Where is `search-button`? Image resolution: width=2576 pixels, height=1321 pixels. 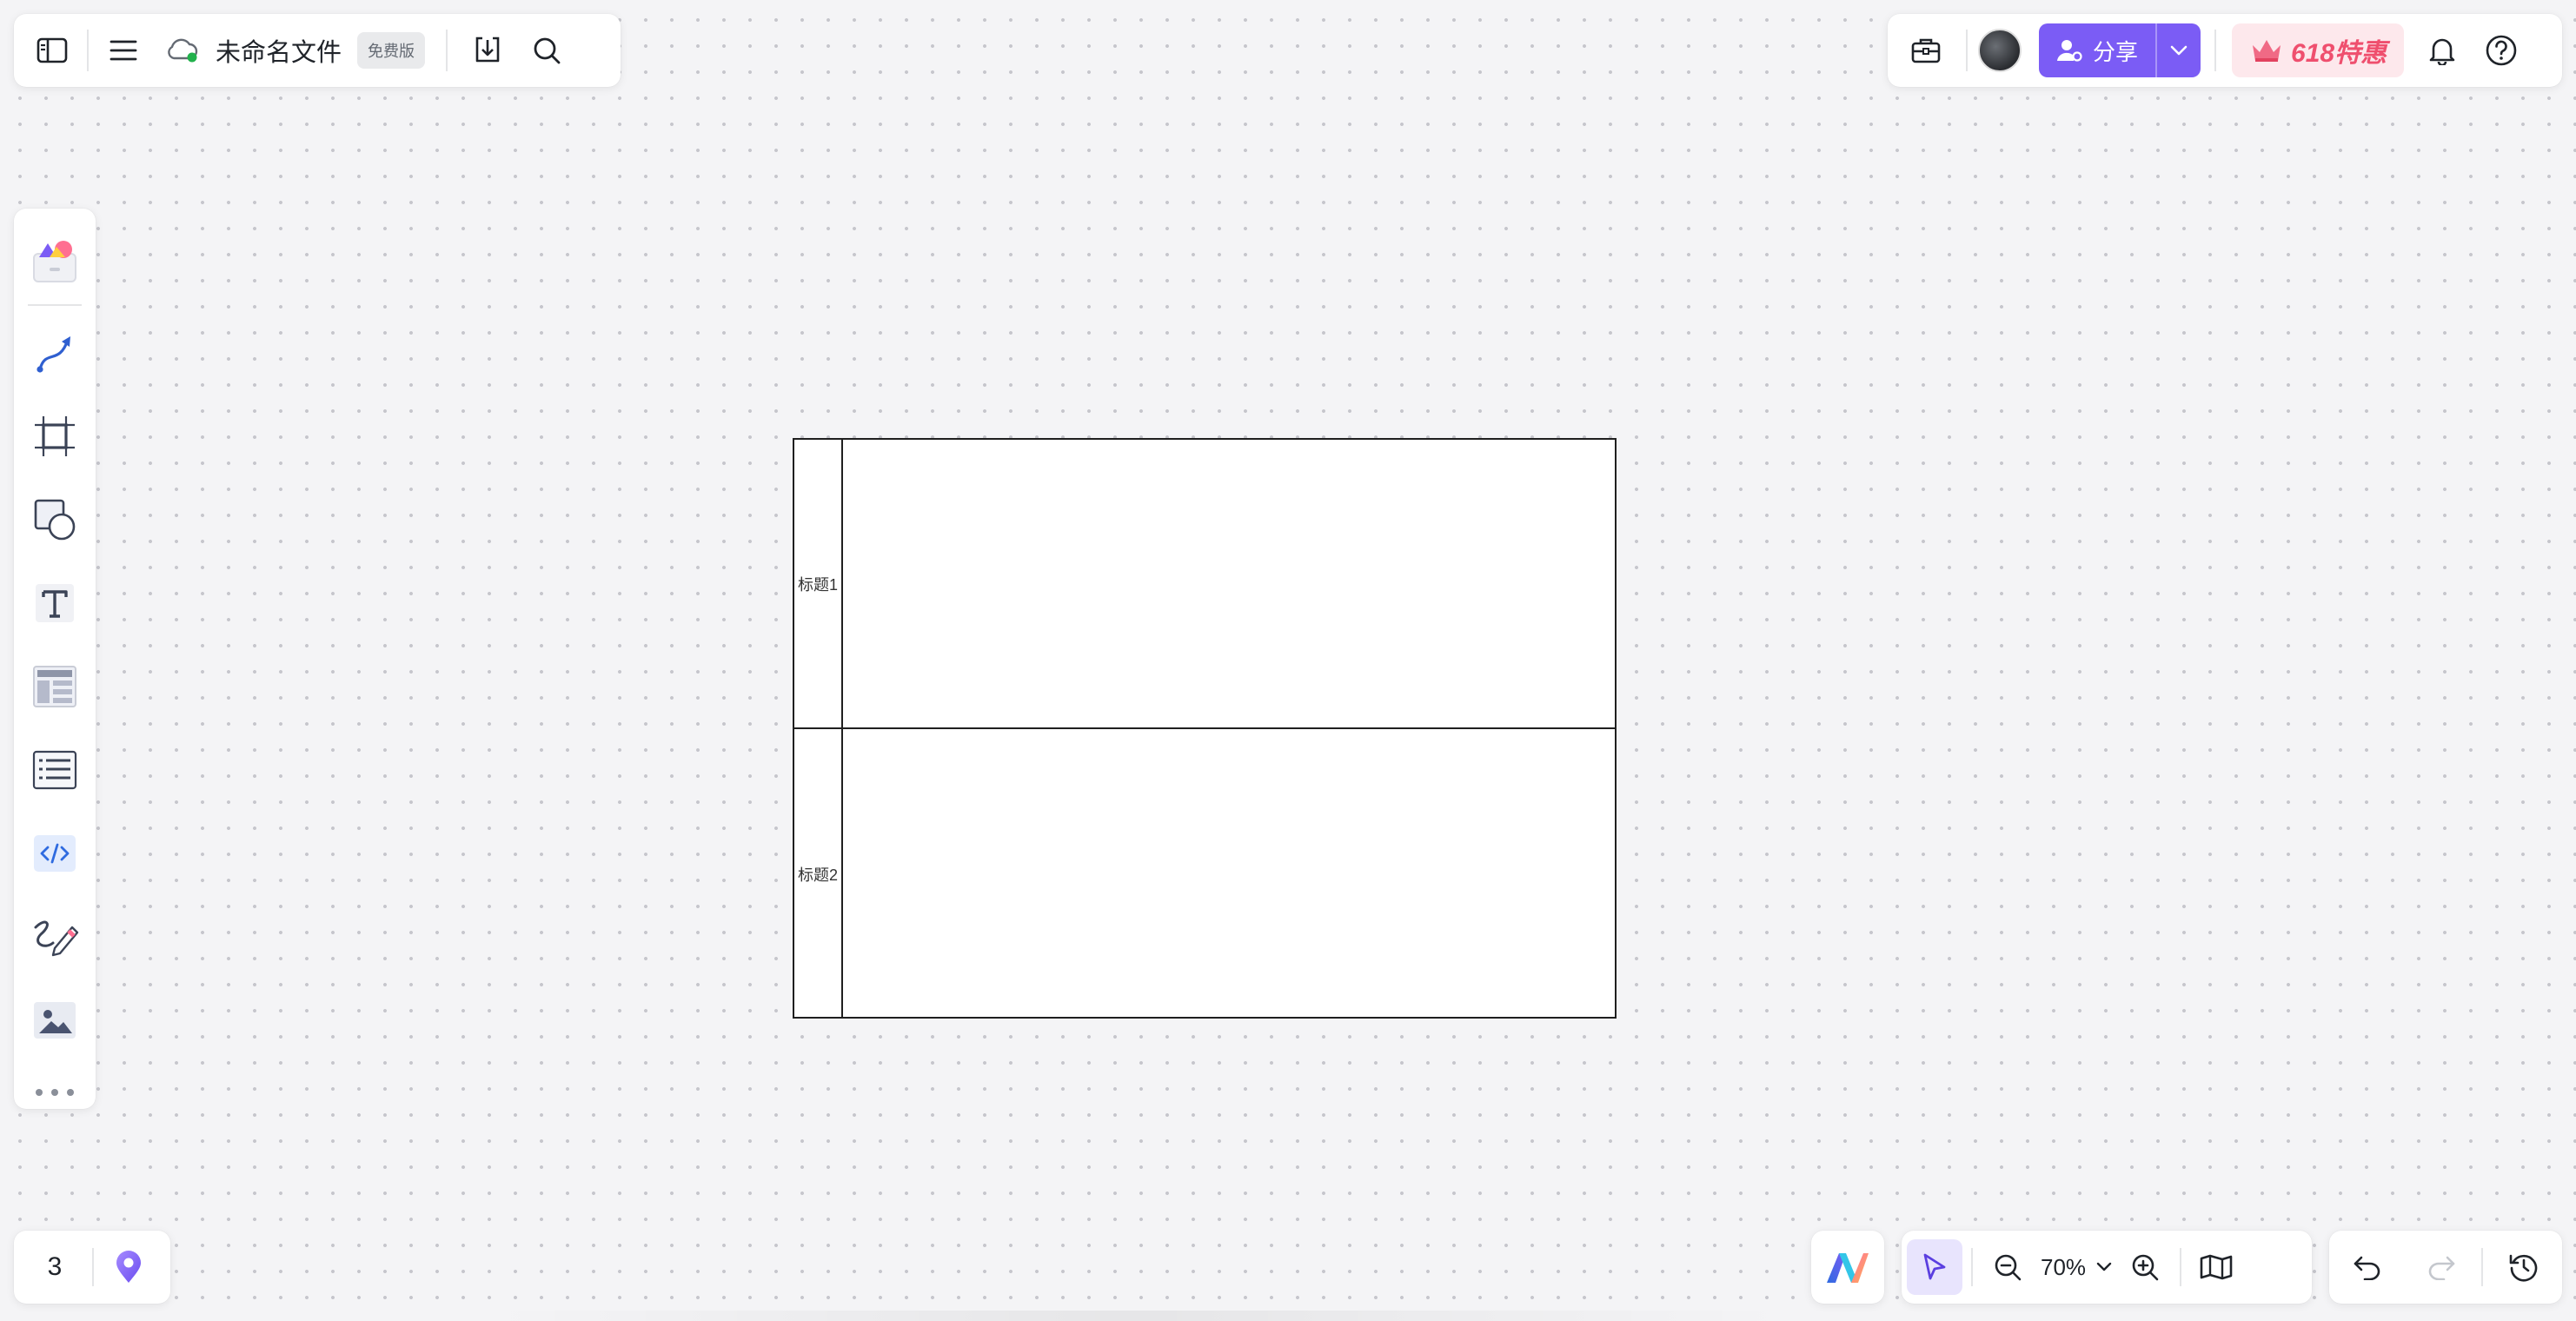
search-button is located at coordinates (546, 51).